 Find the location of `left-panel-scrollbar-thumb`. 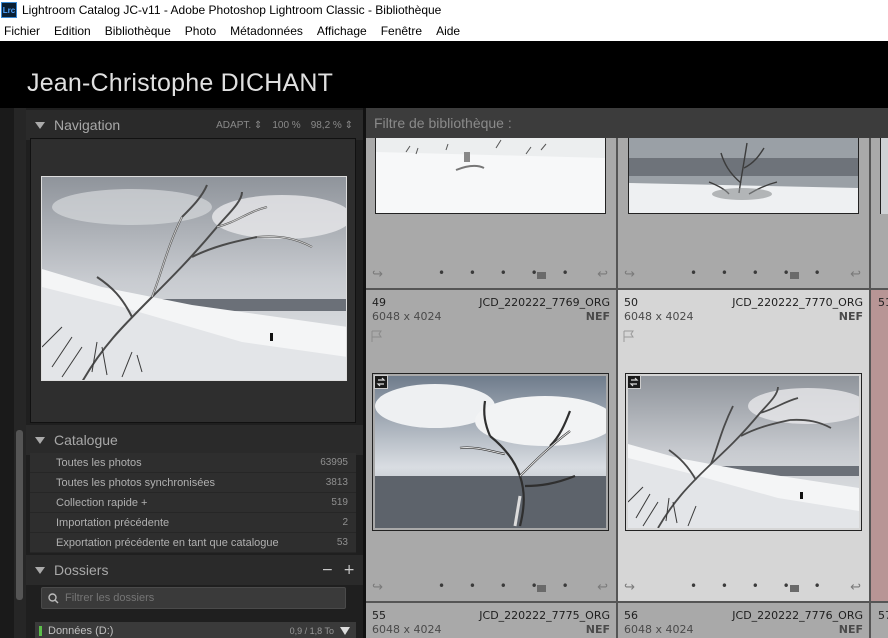

left-panel-scrollbar-thumb is located at coordinates (19, 515).